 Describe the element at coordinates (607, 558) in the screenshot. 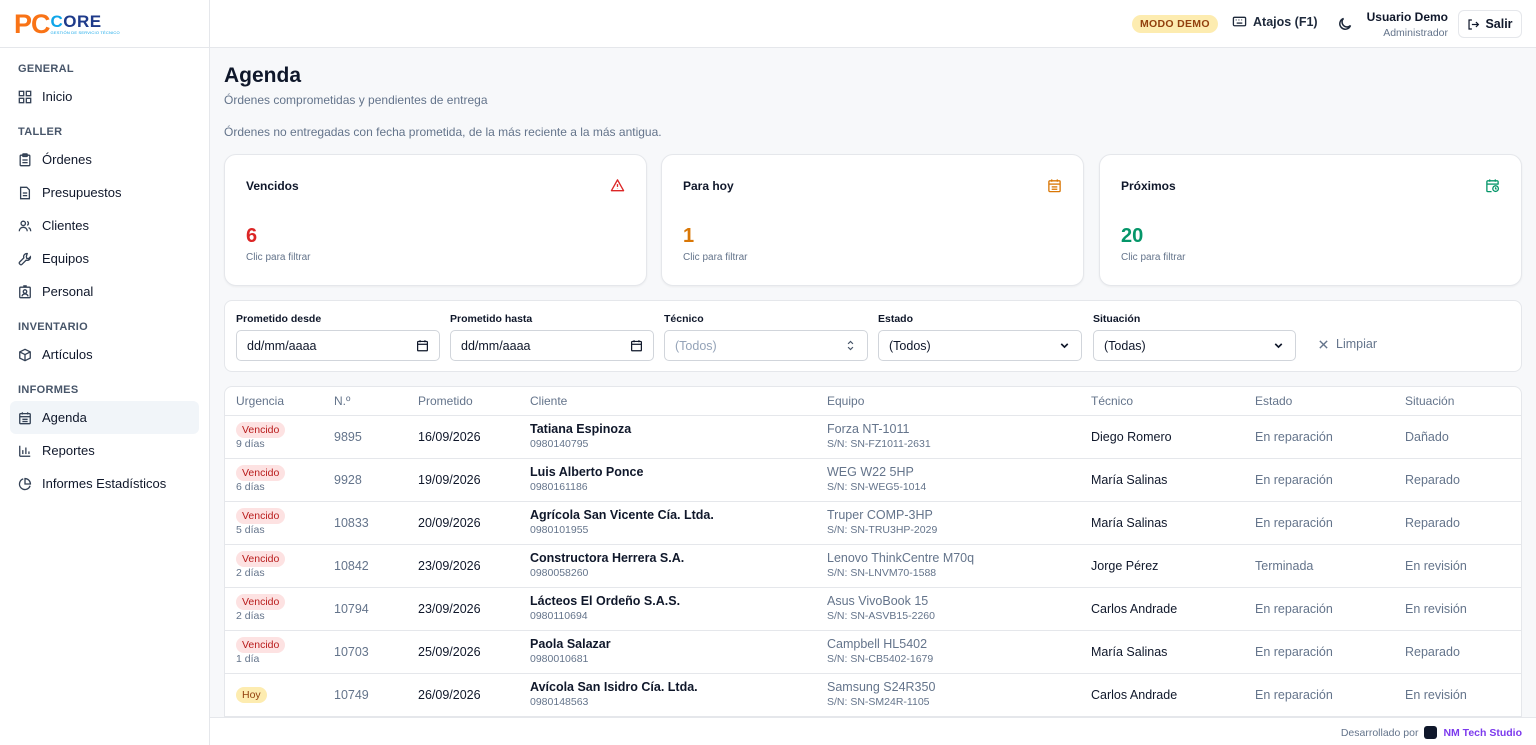

I see `client-name: Constructora Herrera S.A.` at that location.